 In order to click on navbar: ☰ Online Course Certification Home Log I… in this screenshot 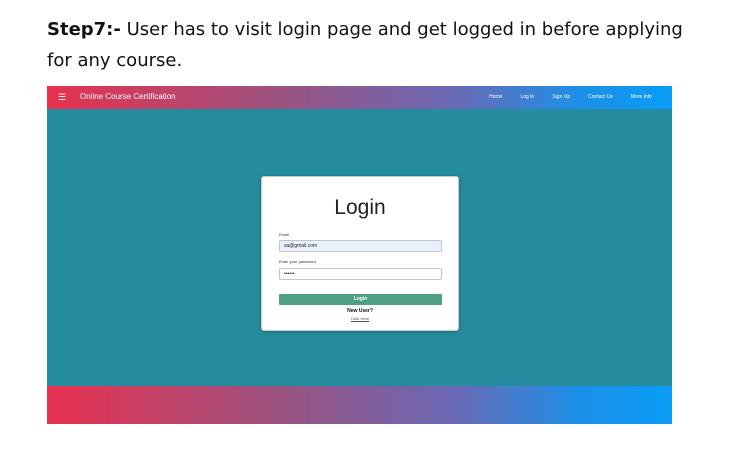, I will do `click(359, 97)`.